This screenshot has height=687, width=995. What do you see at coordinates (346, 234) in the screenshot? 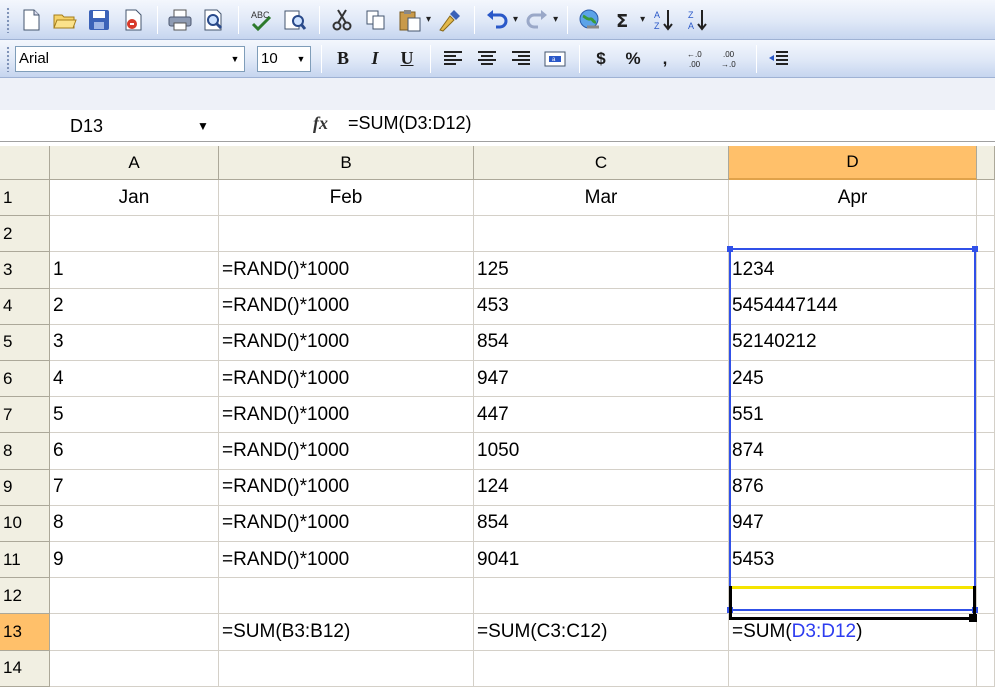
I see `cell-b2` at bounding box center [346, 234].